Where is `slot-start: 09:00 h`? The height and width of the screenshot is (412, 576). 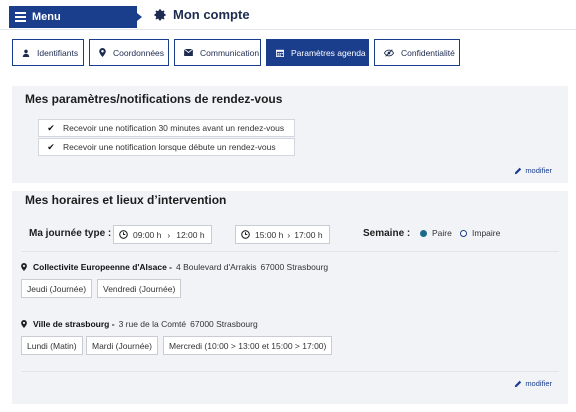 slot-start: 09:00 h is located at coordinates (147, 234).